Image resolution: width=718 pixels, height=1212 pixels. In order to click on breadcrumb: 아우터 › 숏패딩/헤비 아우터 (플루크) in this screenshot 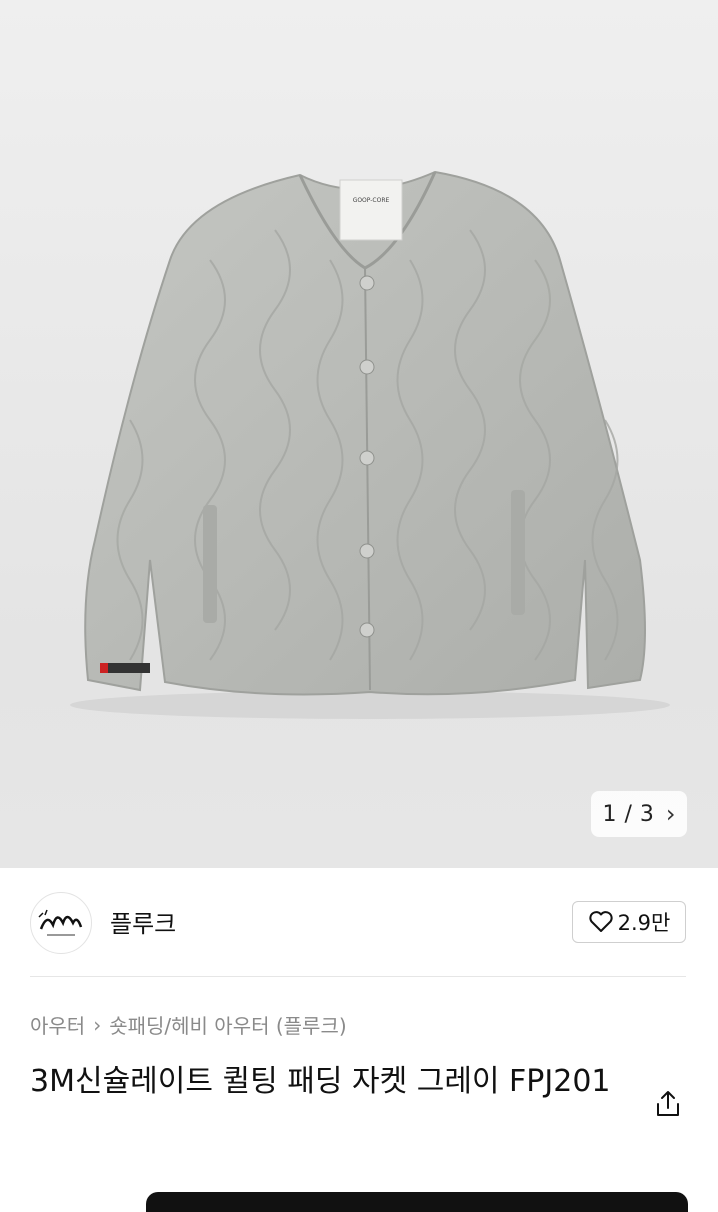, I will do `click(188, 1024)`.